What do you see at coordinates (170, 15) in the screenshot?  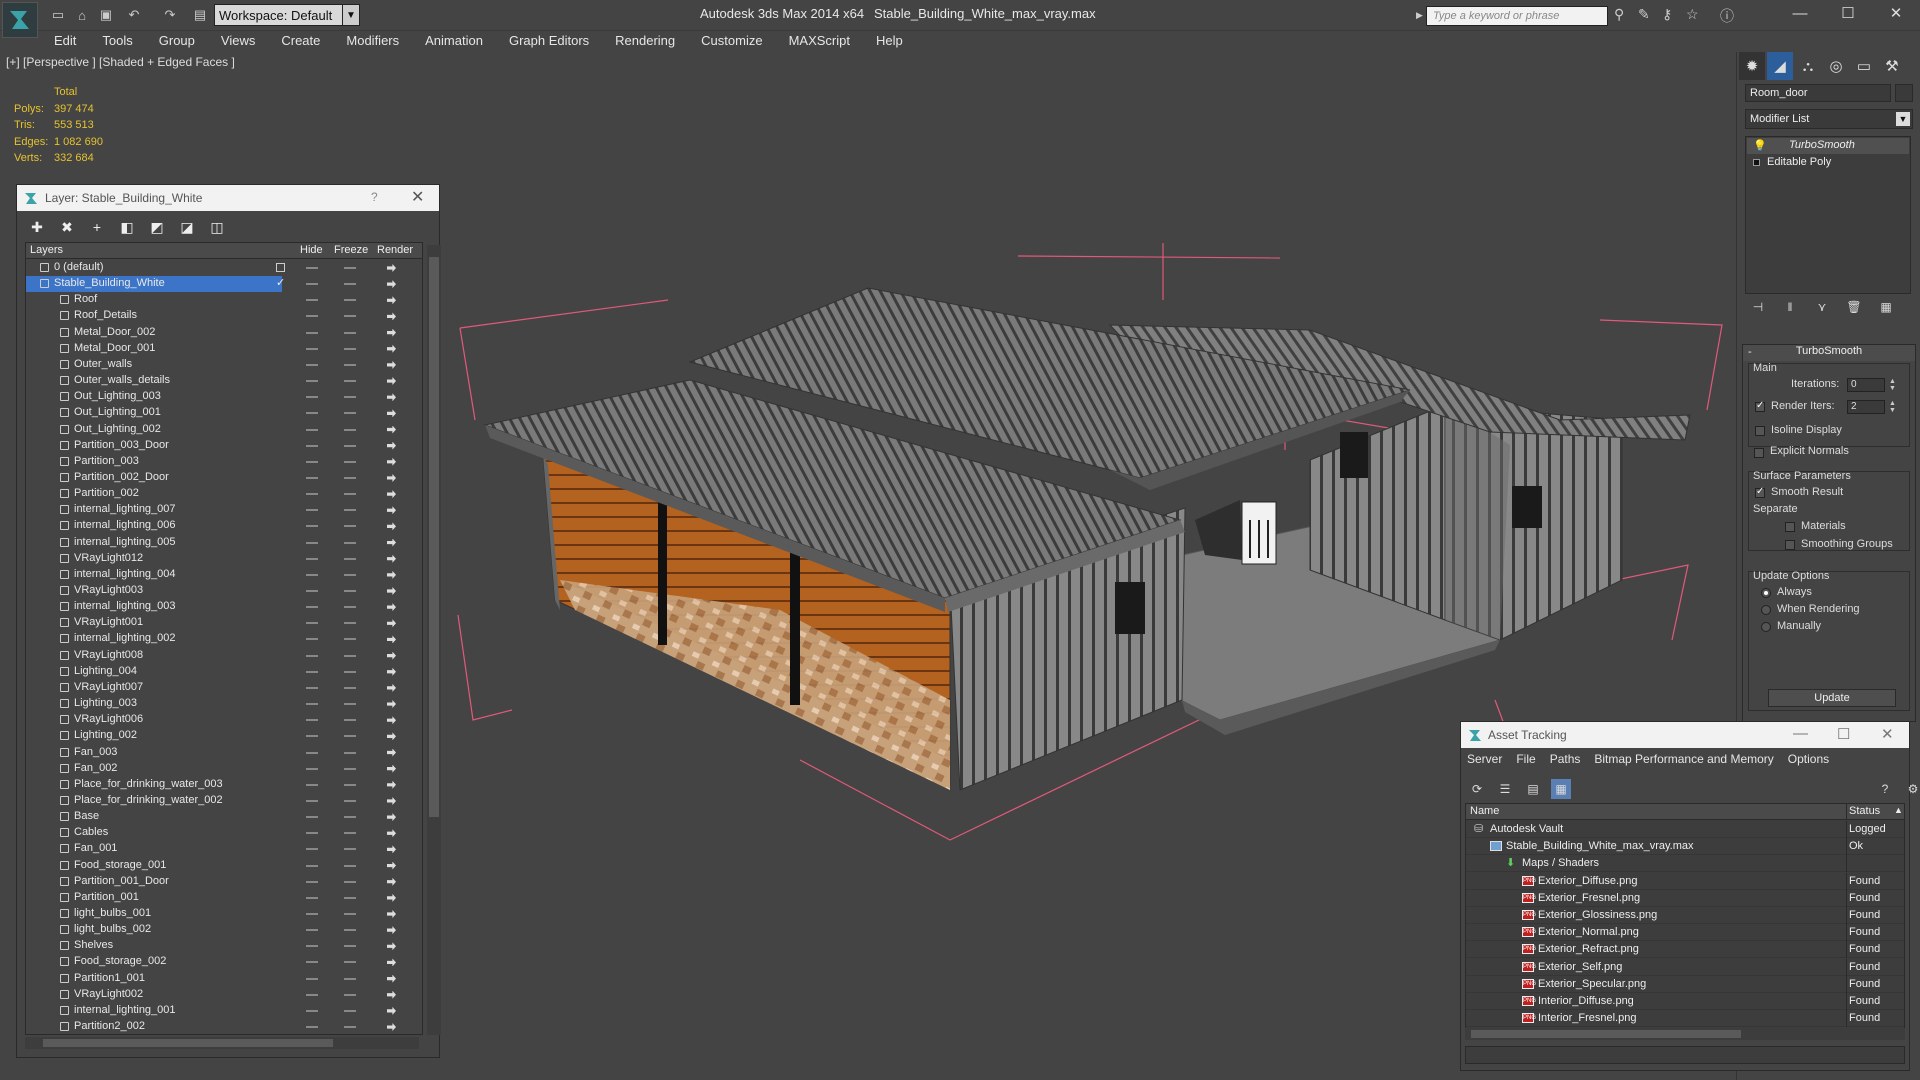 I see `redo-icon: ↷` at bounding box center [170, 15].